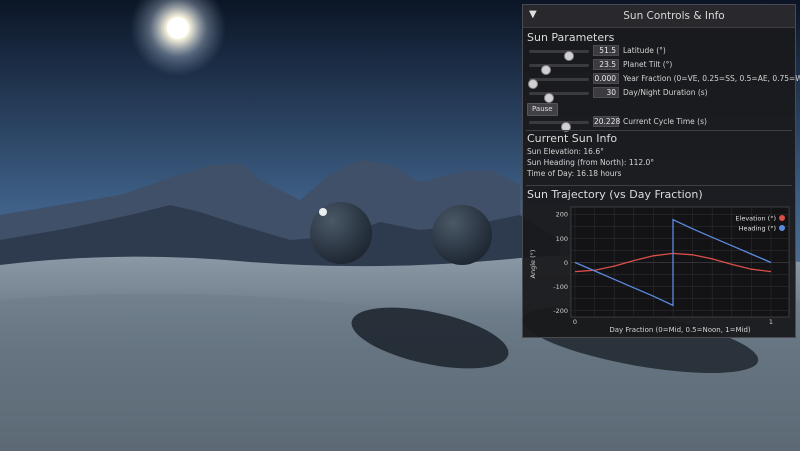 The width and height of the screenshot is (800, 451). Describe the element at coordinates (572, 138) in the screenshot. I see `current-sun-info-heading: Current Sun Info` at that location.